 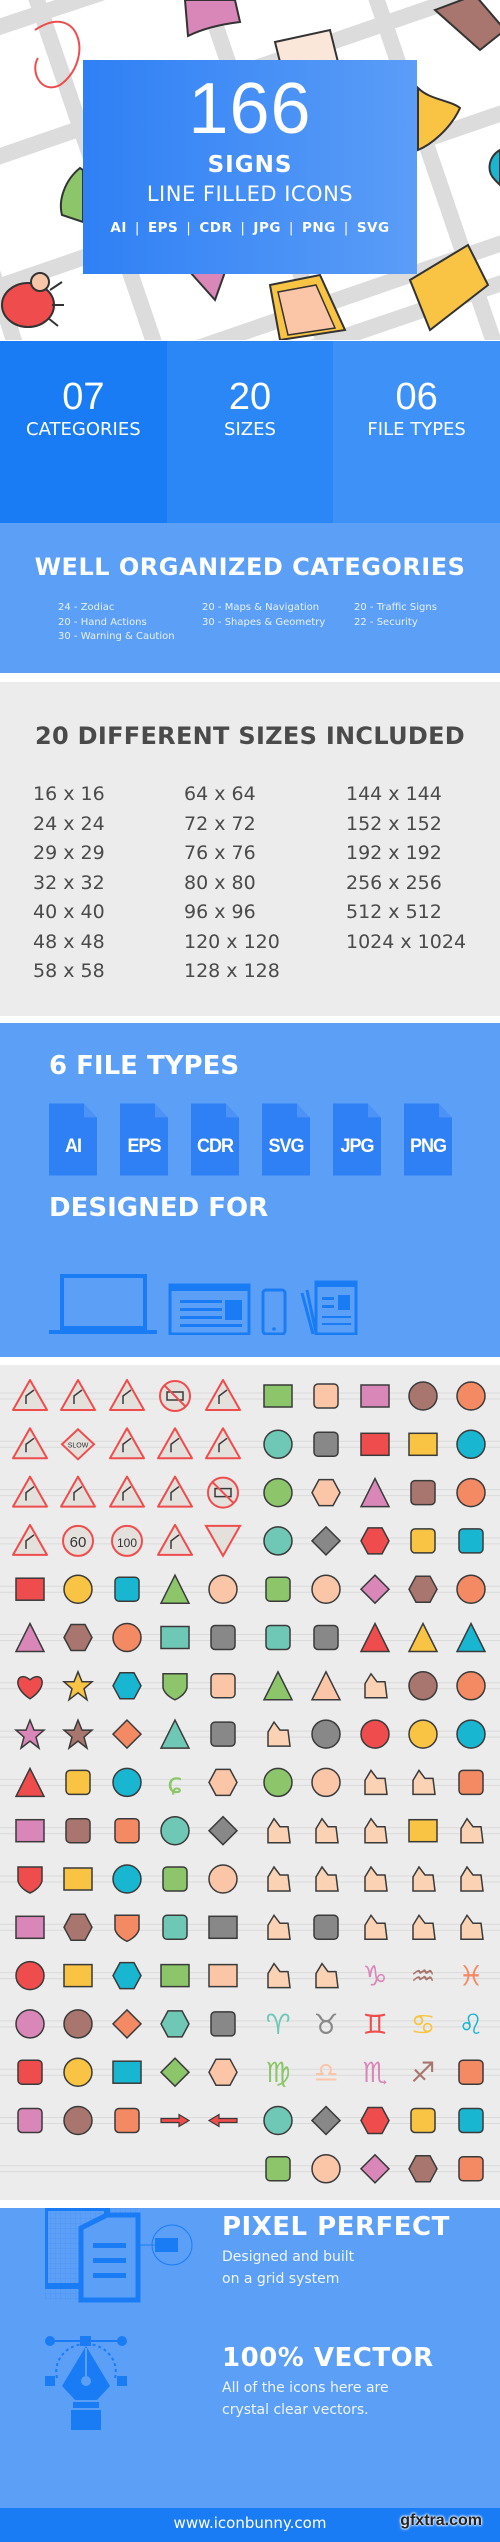 I want to click on pack-title: SIGNS, so click(x=250, y=165).